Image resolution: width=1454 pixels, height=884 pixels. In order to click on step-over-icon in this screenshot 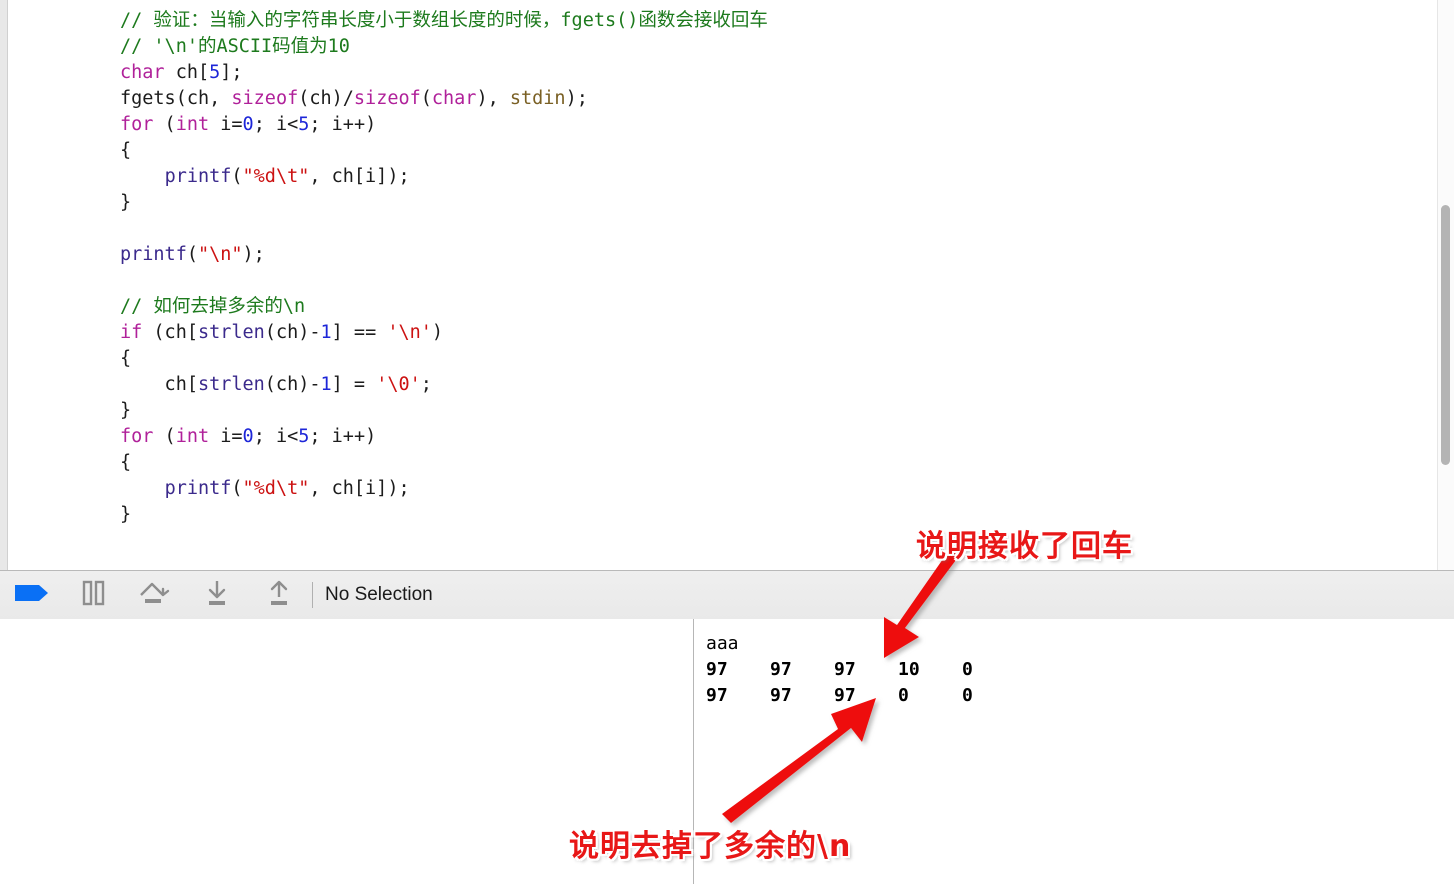, I will do `click(155, 595)`.